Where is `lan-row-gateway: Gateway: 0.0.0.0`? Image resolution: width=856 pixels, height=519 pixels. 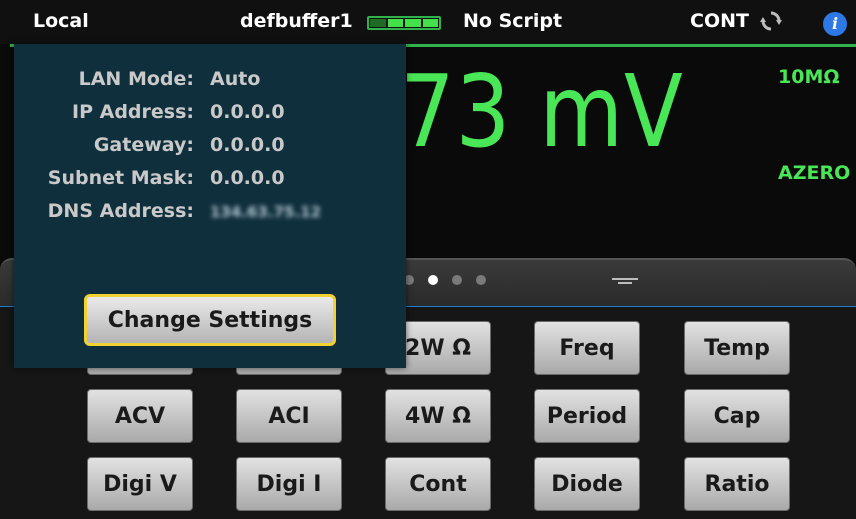 lan-row-gateway: Gateway: 0.0.0.0 is located at coordinates (210, 149).